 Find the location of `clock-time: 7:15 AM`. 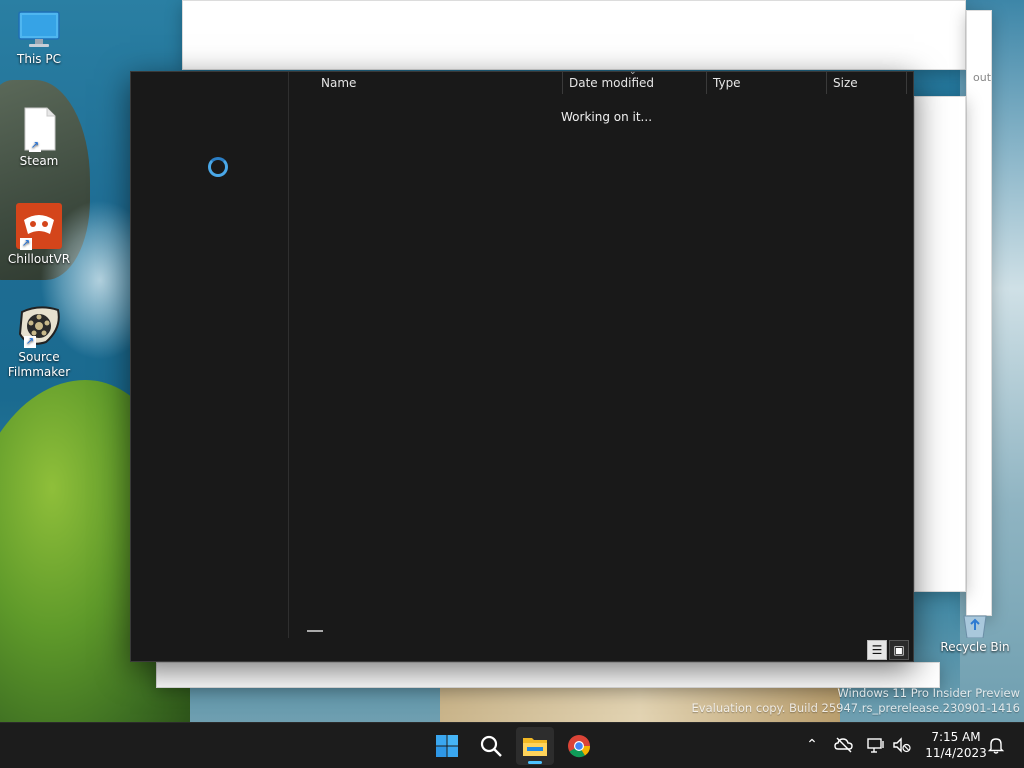

clock-time: 7:15 AM is located at coordinates (956, 737).